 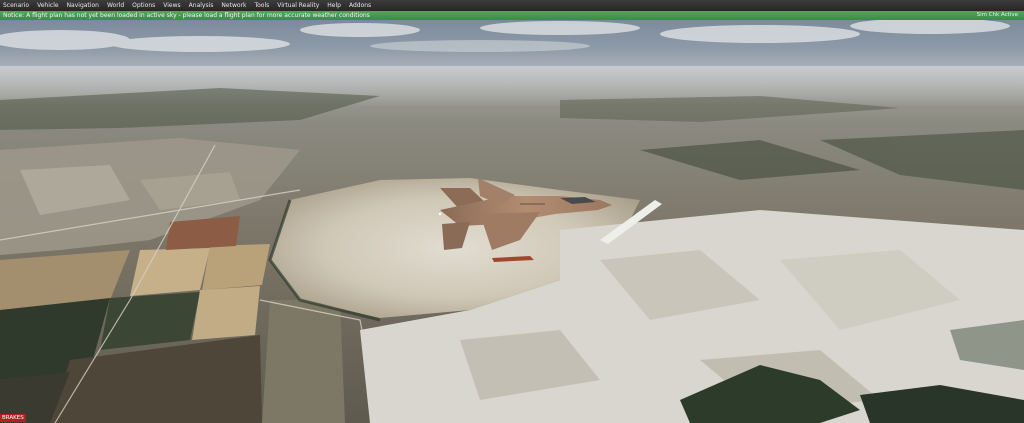 I want to click on notice-link: Sim Chk Active, so click(x=997, y=15).